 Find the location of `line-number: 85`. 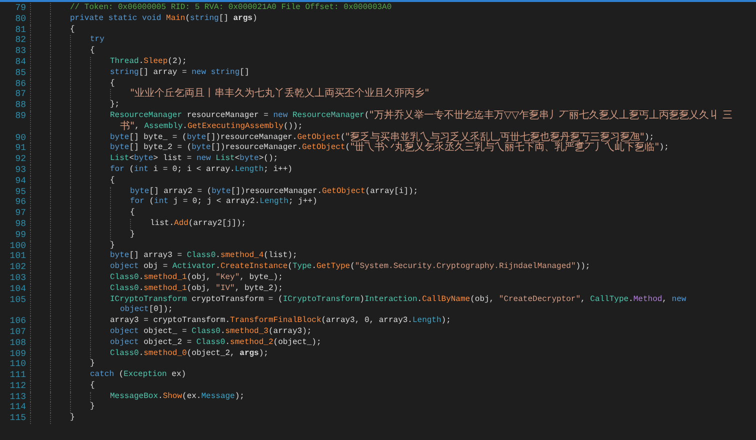

line-number: 85 is located at coordinates (20, 73).